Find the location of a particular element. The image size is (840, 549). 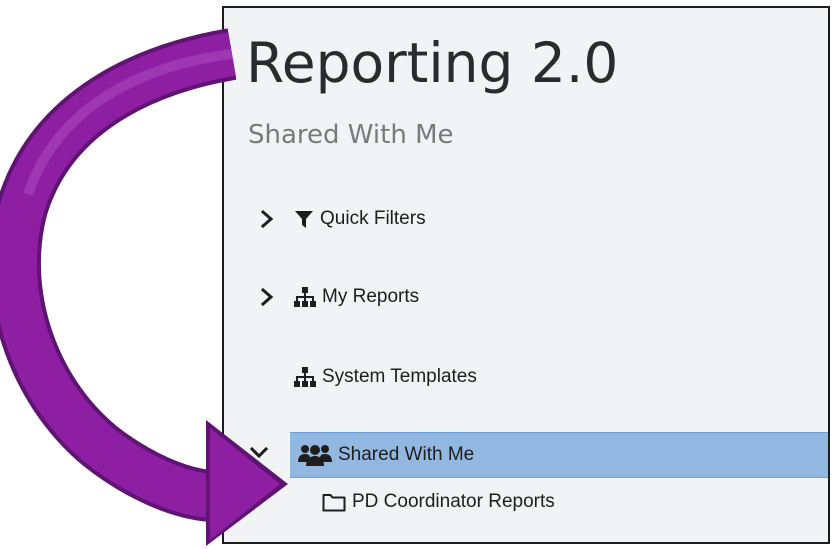

folder-icon is located at coordinates (334, 502).